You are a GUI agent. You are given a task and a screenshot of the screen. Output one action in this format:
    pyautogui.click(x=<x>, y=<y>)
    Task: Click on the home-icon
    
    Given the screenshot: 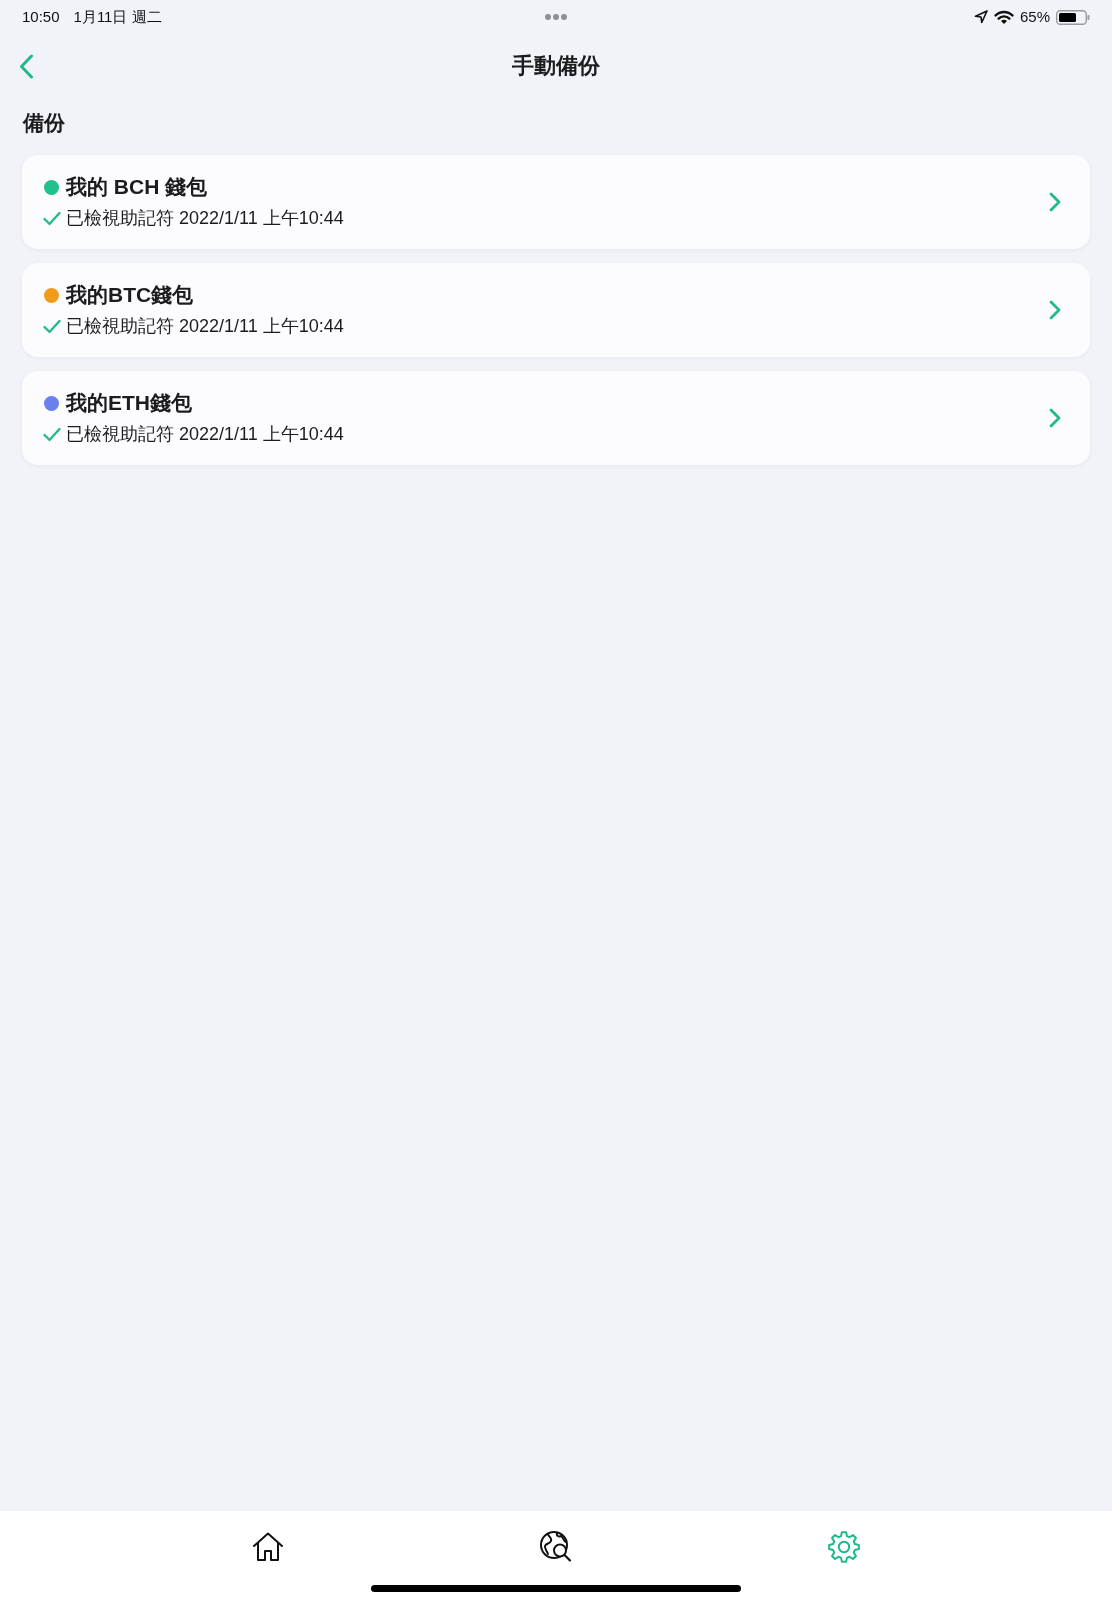 What is the action you would take?
    pyautogui.click(x=268, y=1547)
    